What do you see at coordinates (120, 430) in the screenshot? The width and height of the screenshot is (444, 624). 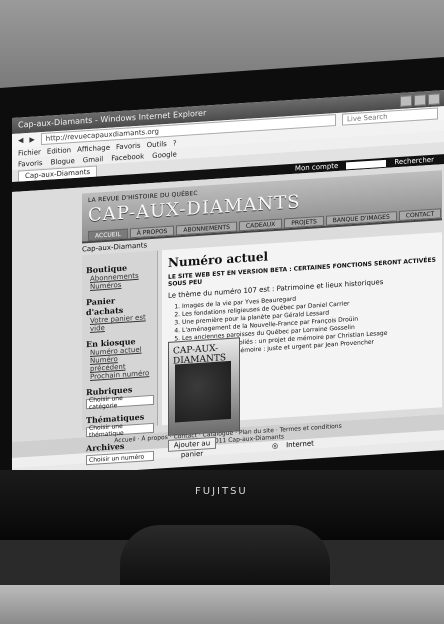 I see `theme-select: Choisir une thématique` at bounding box center [120, 430].